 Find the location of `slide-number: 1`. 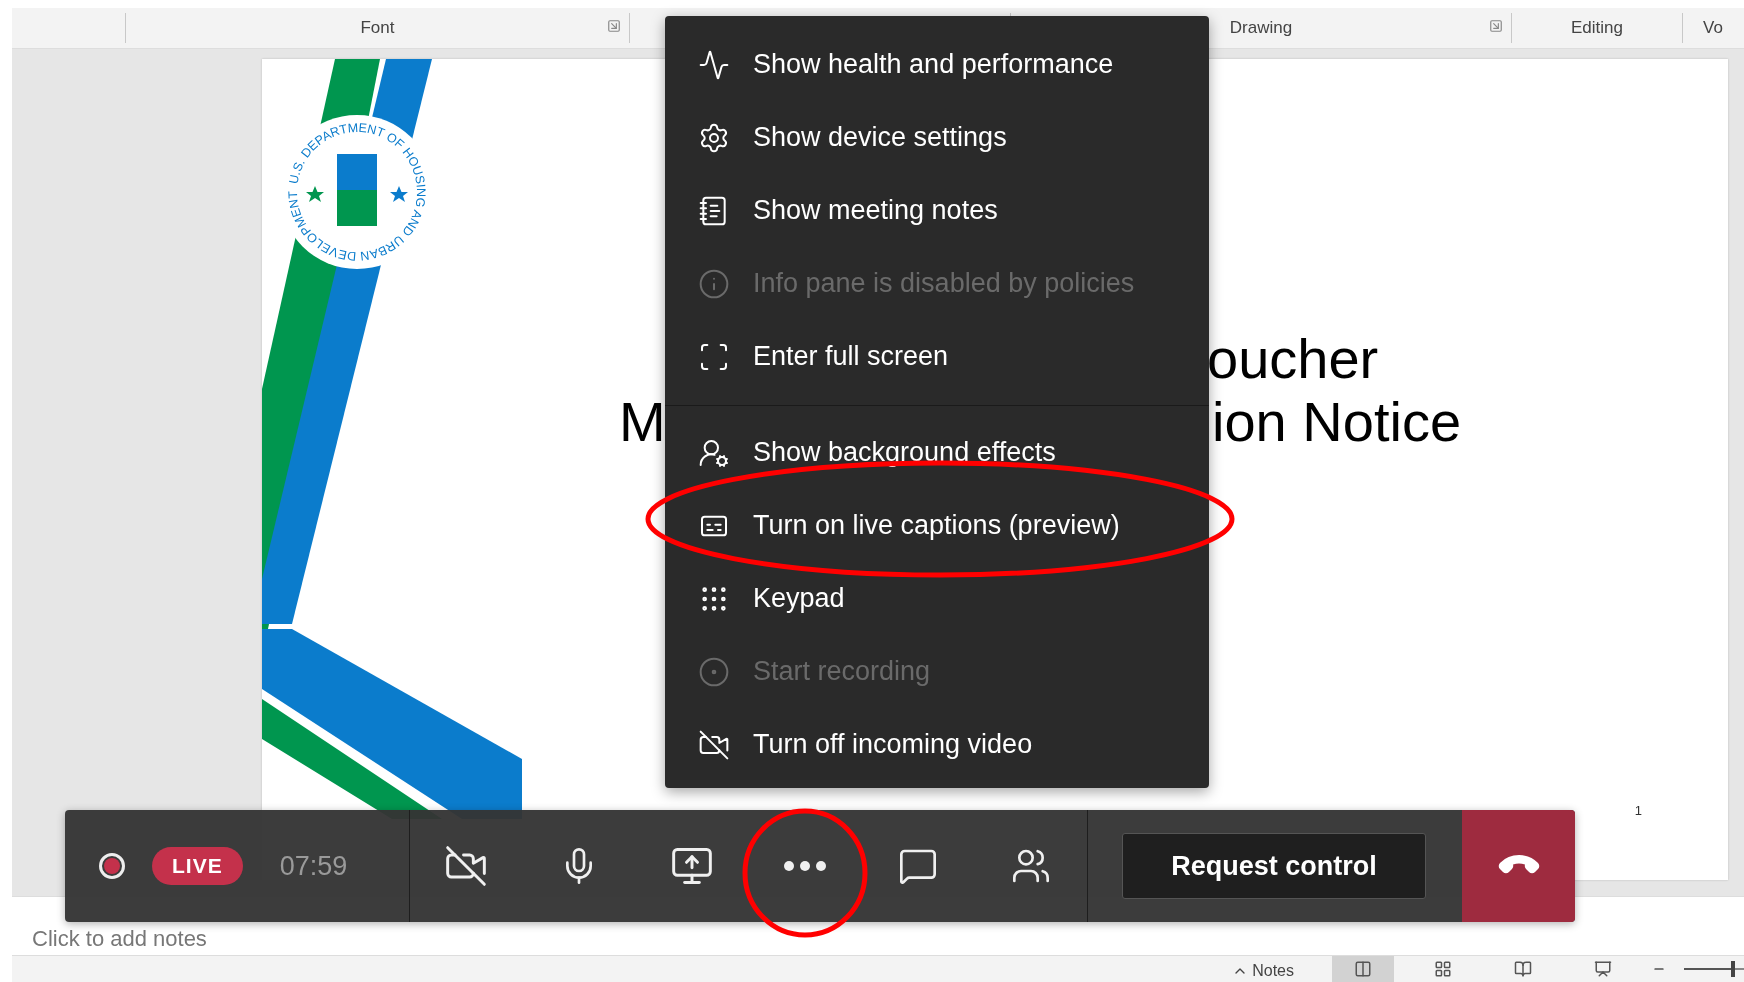

slide-number: 1 is located at coordinates (1638, 810).